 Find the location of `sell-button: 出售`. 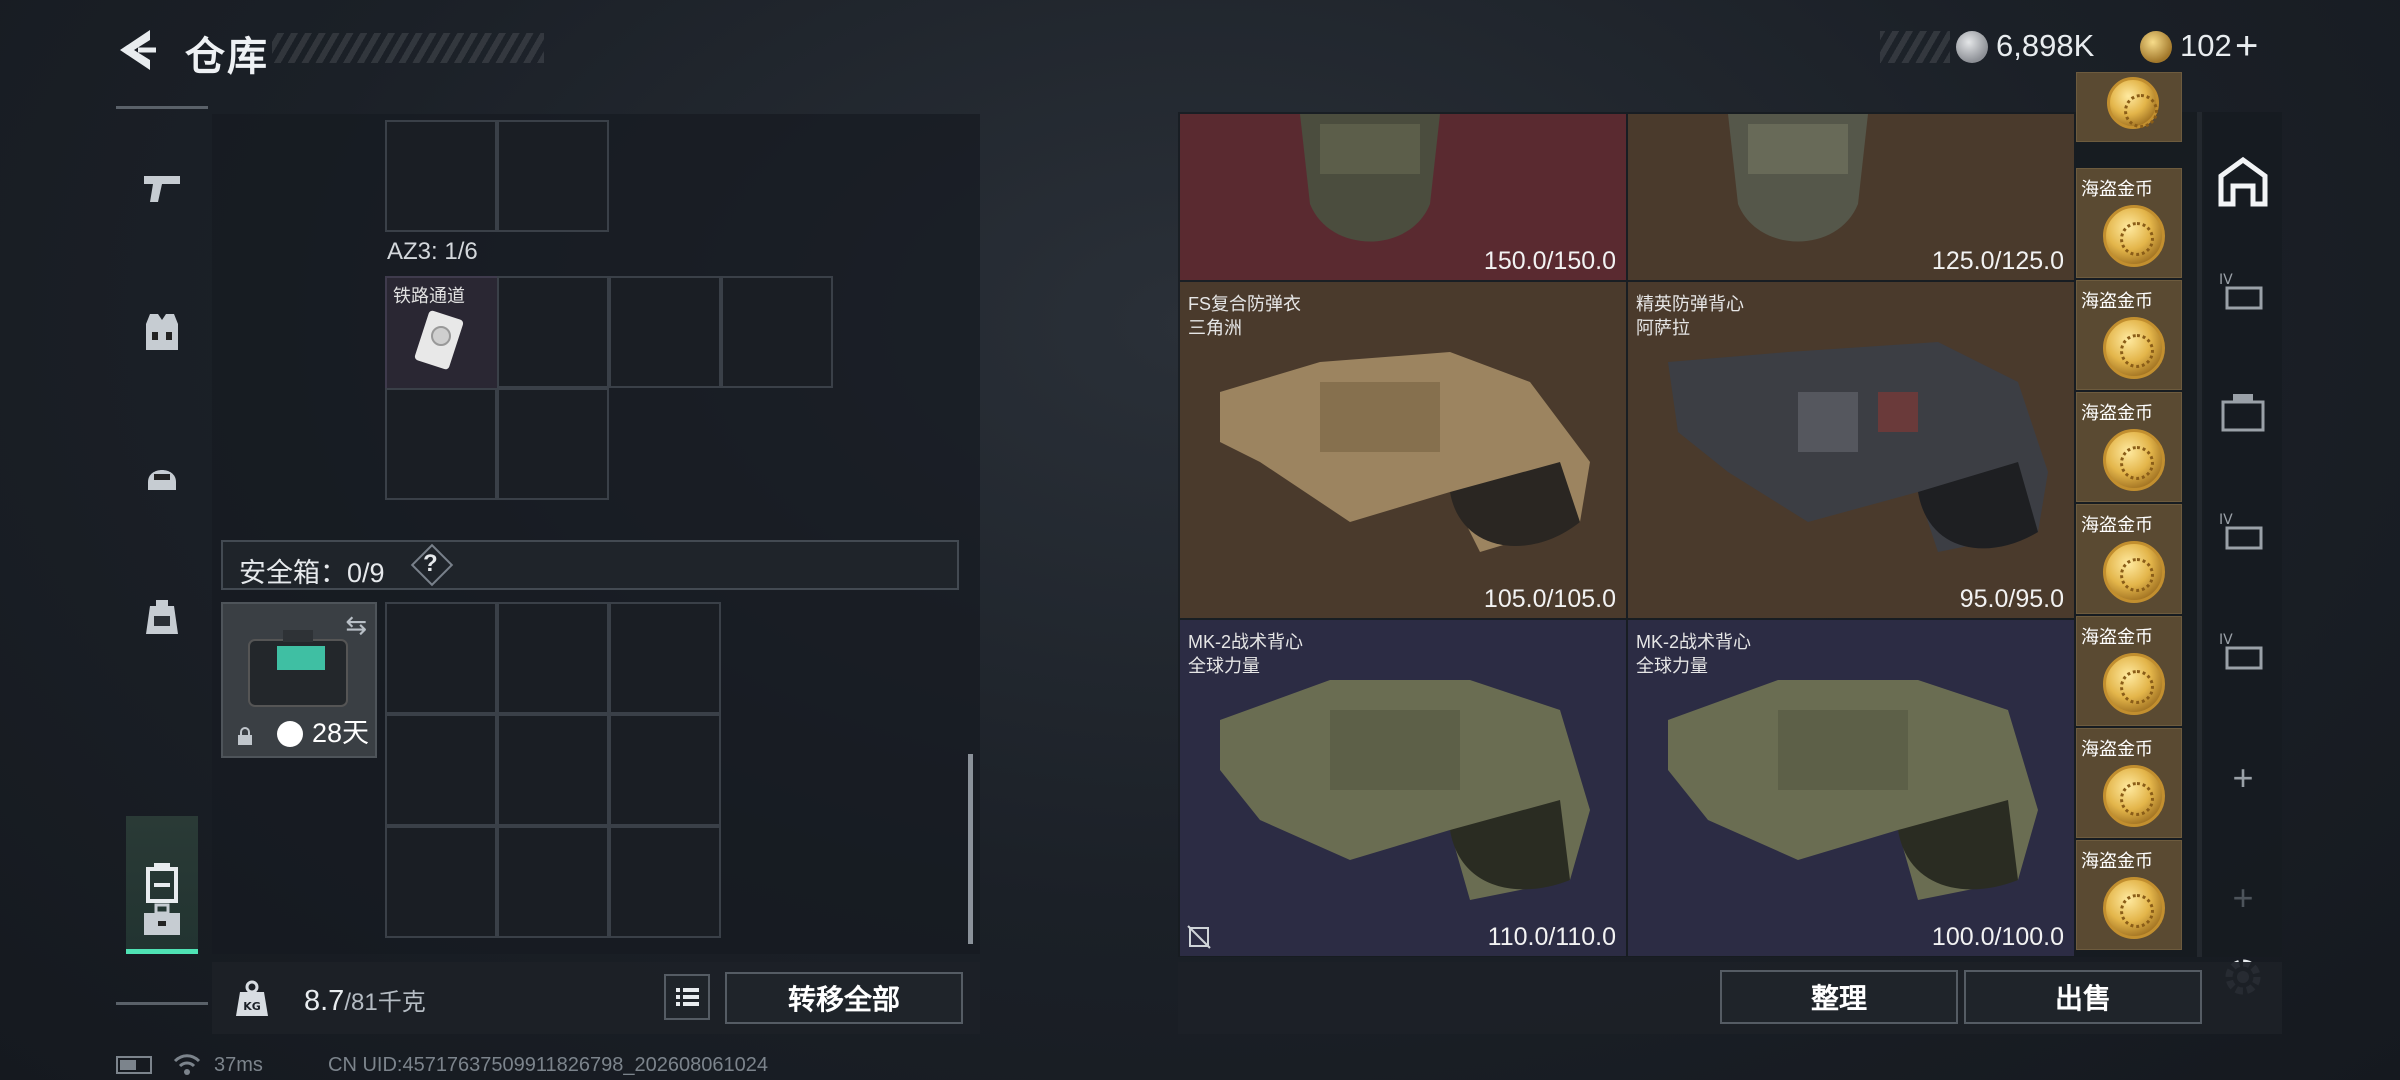

sell-button: 出售 is located at coordinates (2083, 997).